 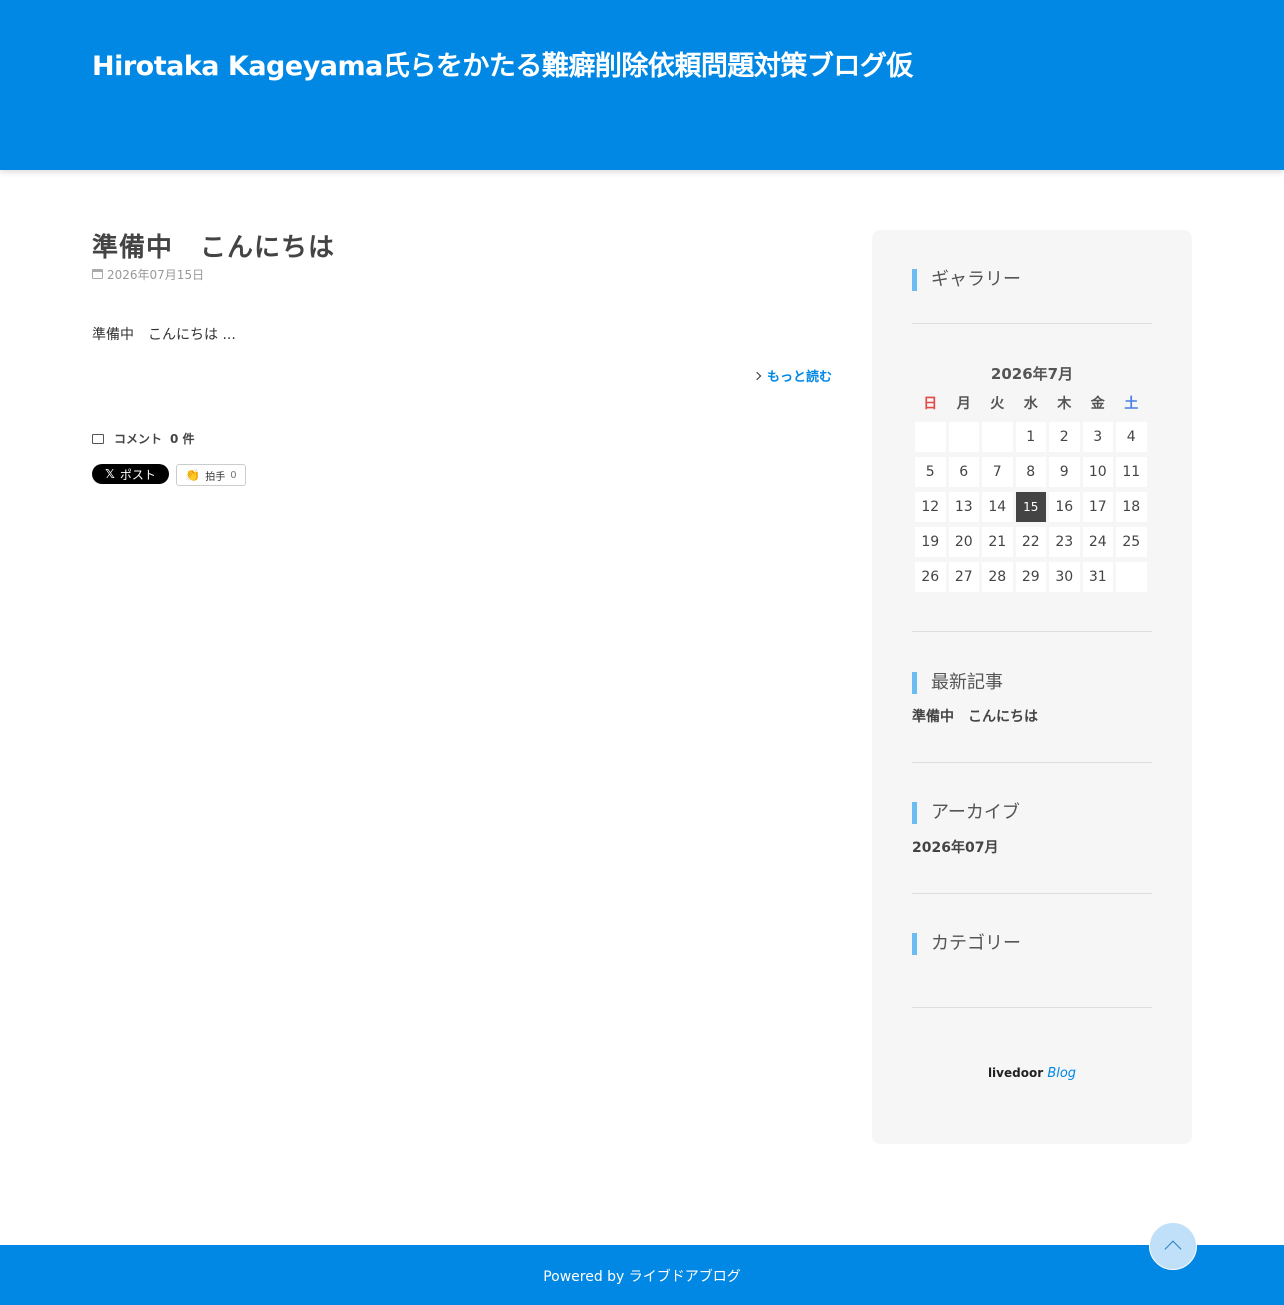 I want to click on comments-count: 0 件, so click(x=182, y=439).